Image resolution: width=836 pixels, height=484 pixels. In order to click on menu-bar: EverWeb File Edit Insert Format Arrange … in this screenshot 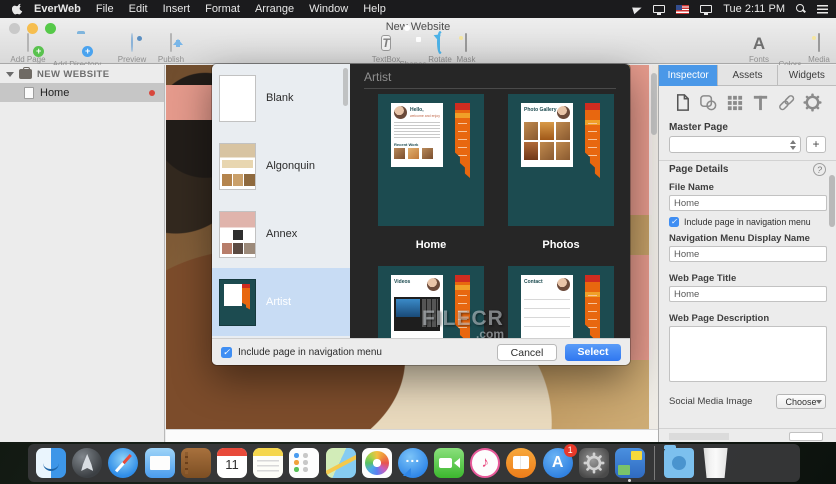, I will do `click(418, 9)`.